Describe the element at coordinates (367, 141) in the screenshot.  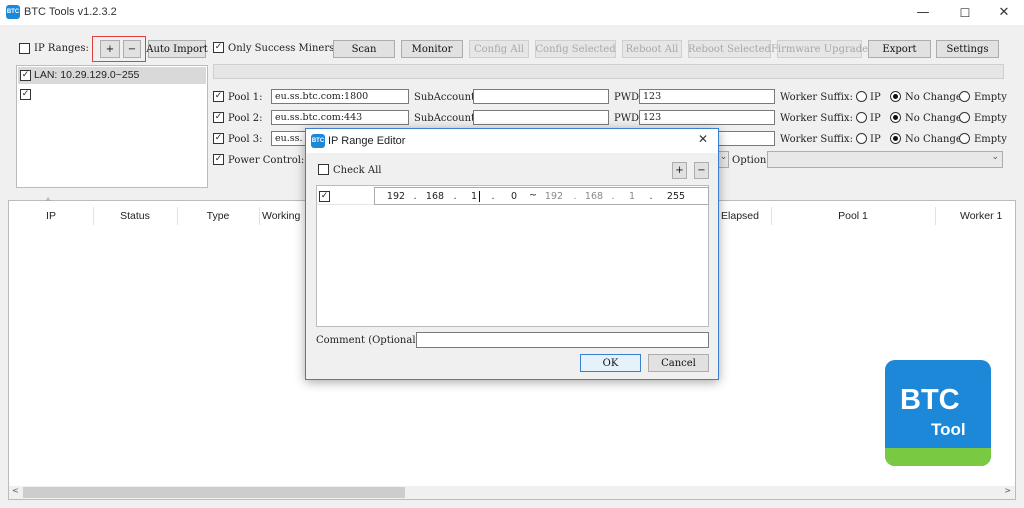
I see `dialog-title: IP Range Editor` at that location.